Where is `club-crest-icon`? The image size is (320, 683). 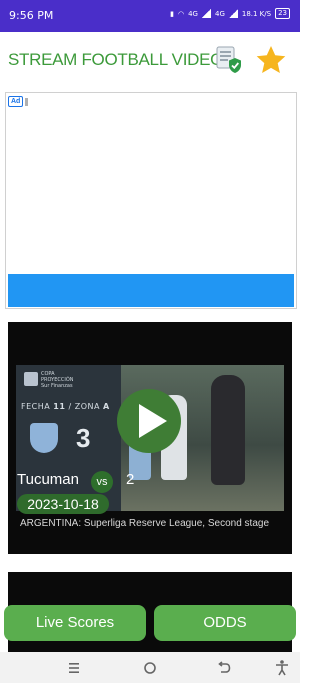 club-crest-icon is located at coordinates (44, 438).